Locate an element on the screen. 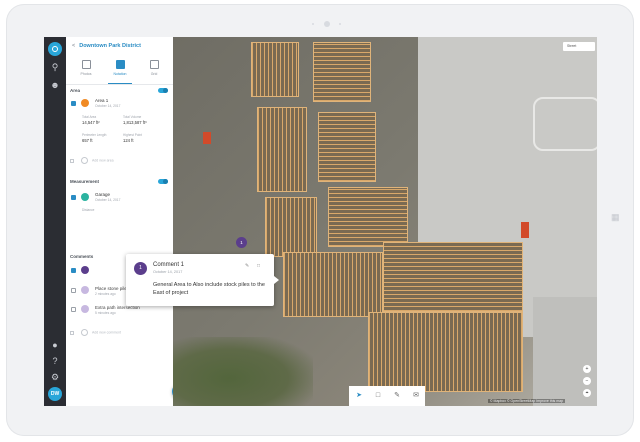 Image resolution: width=640 pixels, height=442 pixels. tab-grid: Grid is located at coordinates (154, 70).